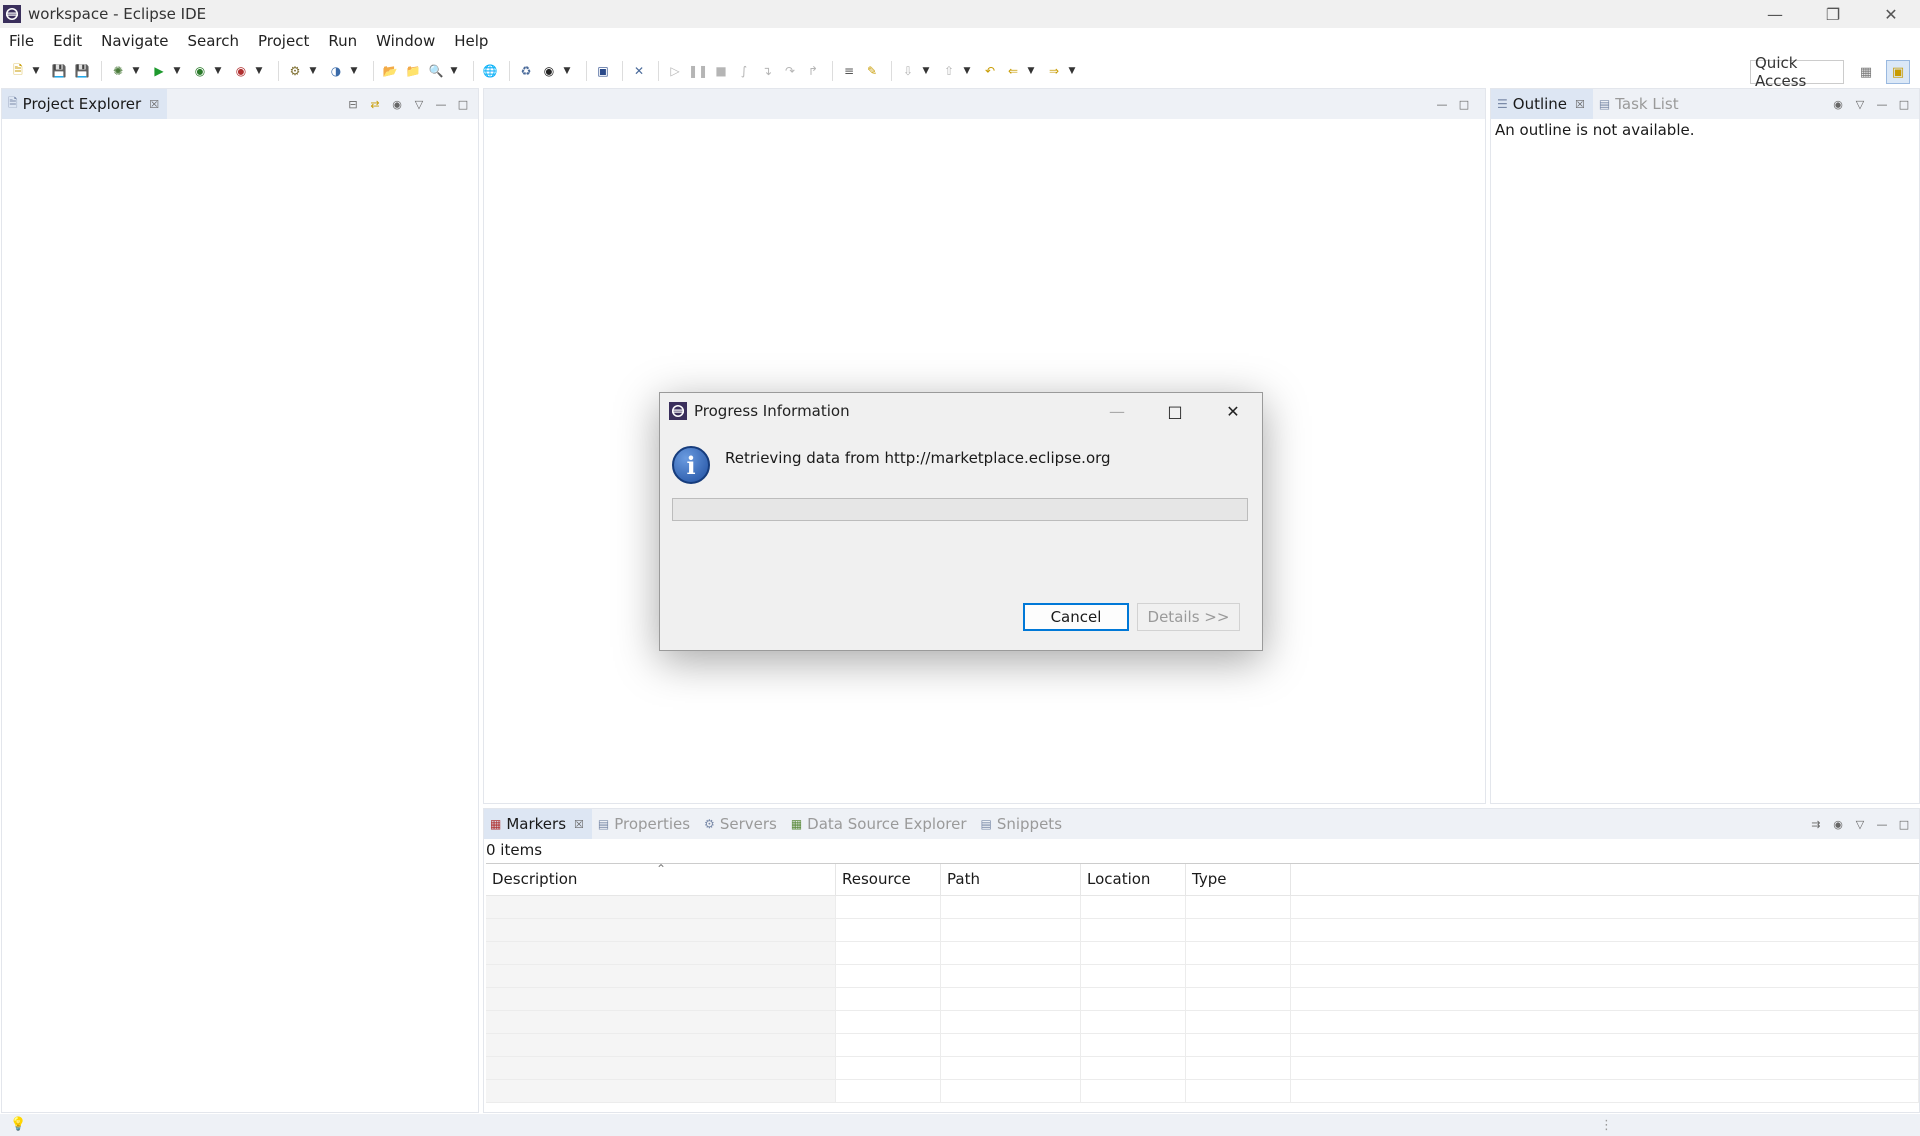  I want to click on resume-icon: ▷, so click(675, 71).